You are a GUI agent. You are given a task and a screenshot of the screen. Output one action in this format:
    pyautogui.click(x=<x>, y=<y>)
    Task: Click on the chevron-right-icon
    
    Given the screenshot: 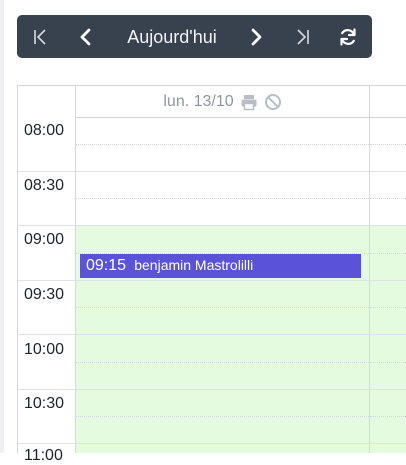 What is the action you would take?
    pyautogui.click(x=256, y=37)
    